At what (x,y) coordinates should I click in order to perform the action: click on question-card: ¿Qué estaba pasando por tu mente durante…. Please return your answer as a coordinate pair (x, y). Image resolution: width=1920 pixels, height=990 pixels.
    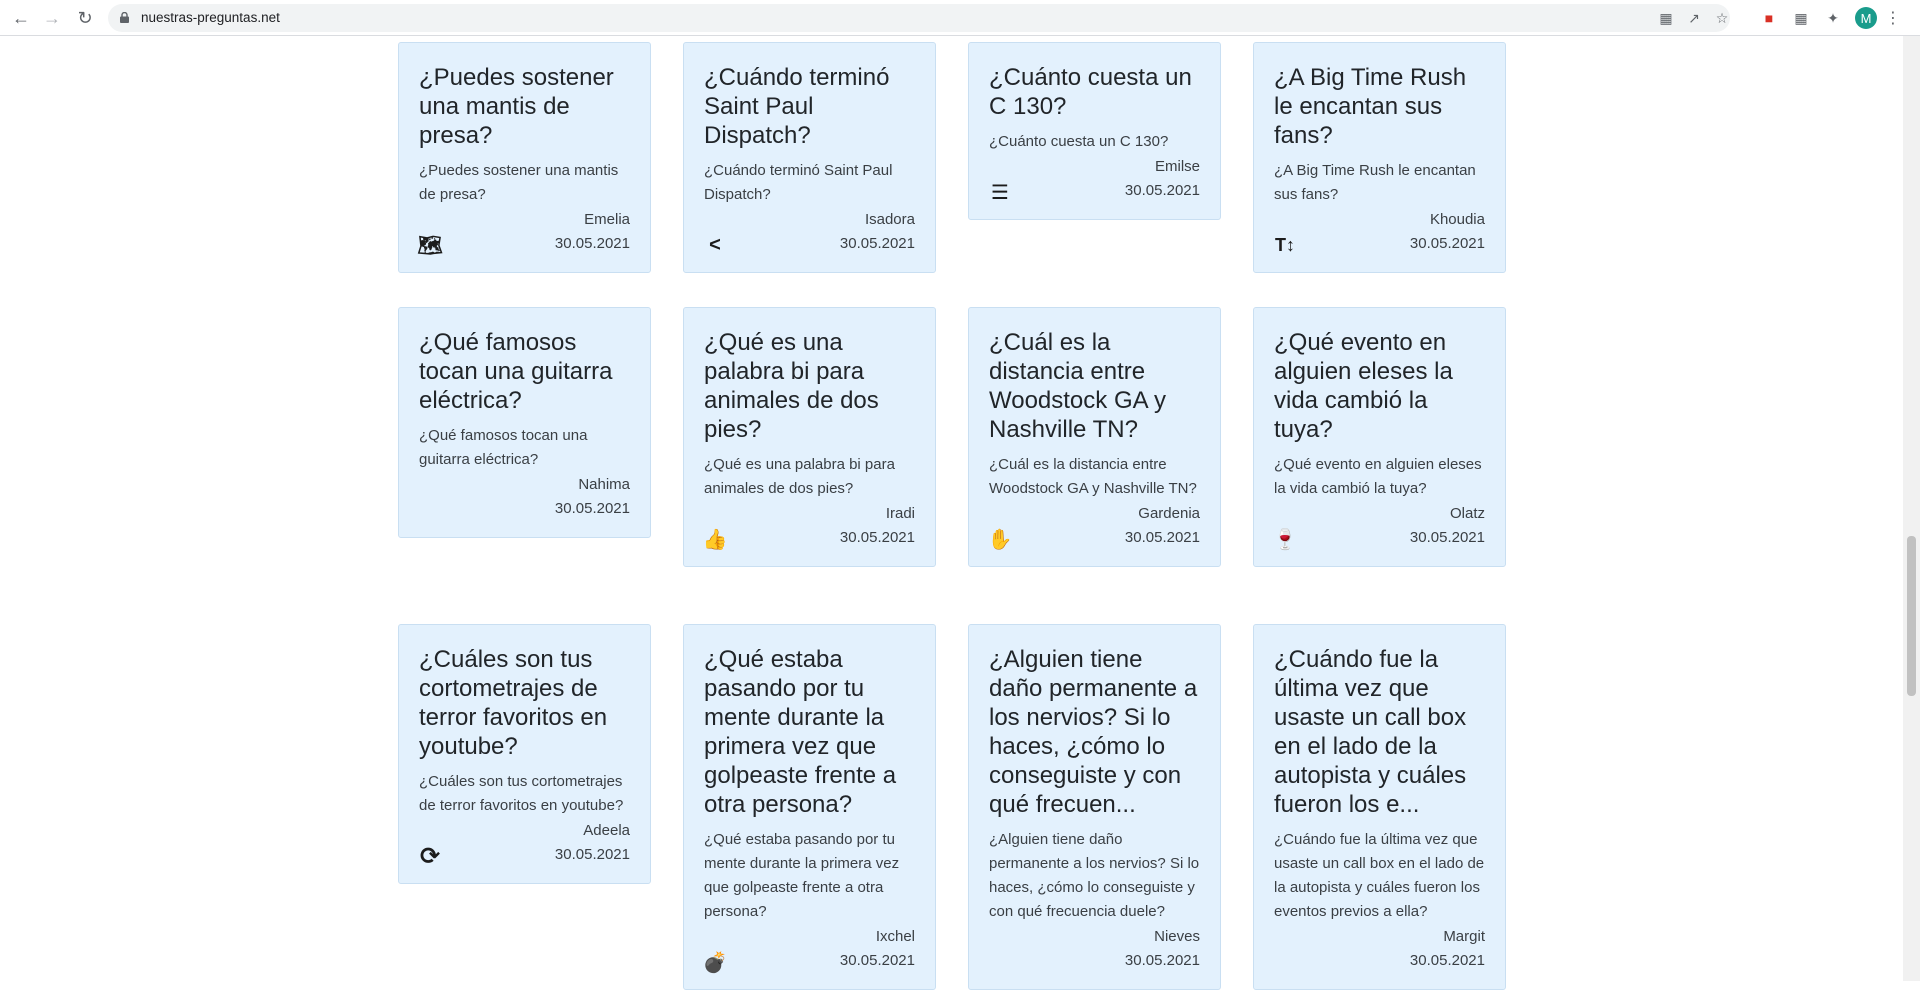
    Looking at the image, I should click on (809, 807).